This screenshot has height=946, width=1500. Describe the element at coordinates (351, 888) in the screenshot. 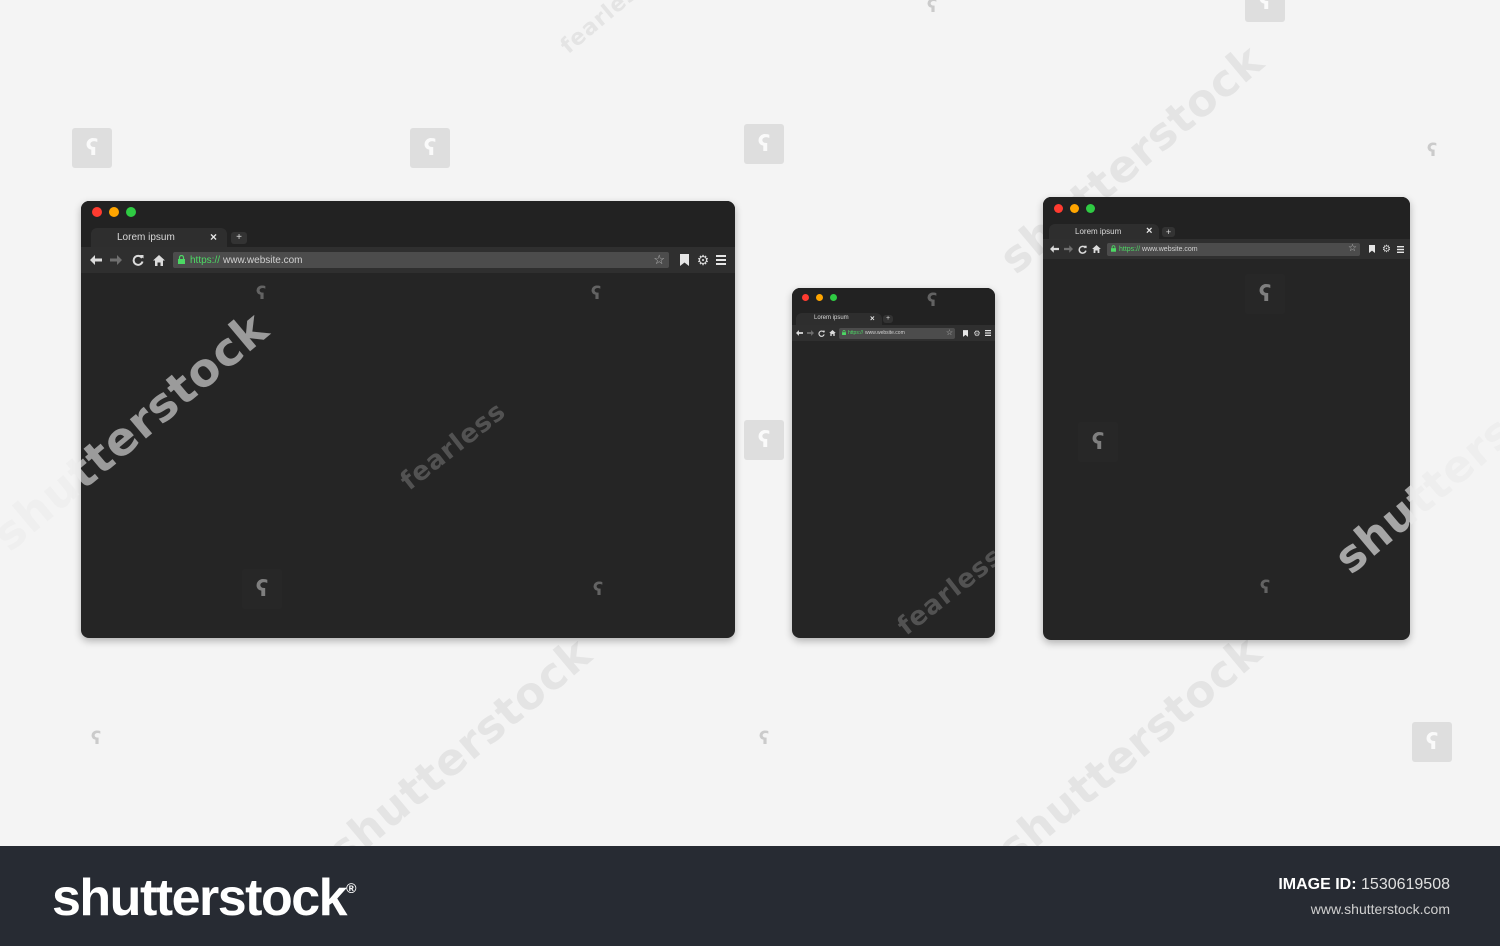

I see `registered-mark: ®` at that location.